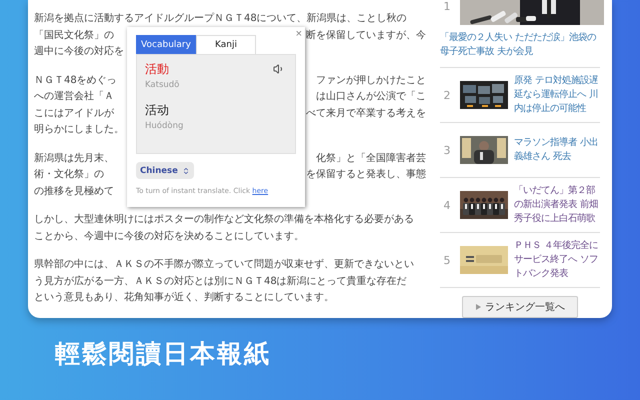  Describe the element at coordinates (371, 97) in the screenshot. I see `article-text: は山口さんが公演で「こ` at that location.